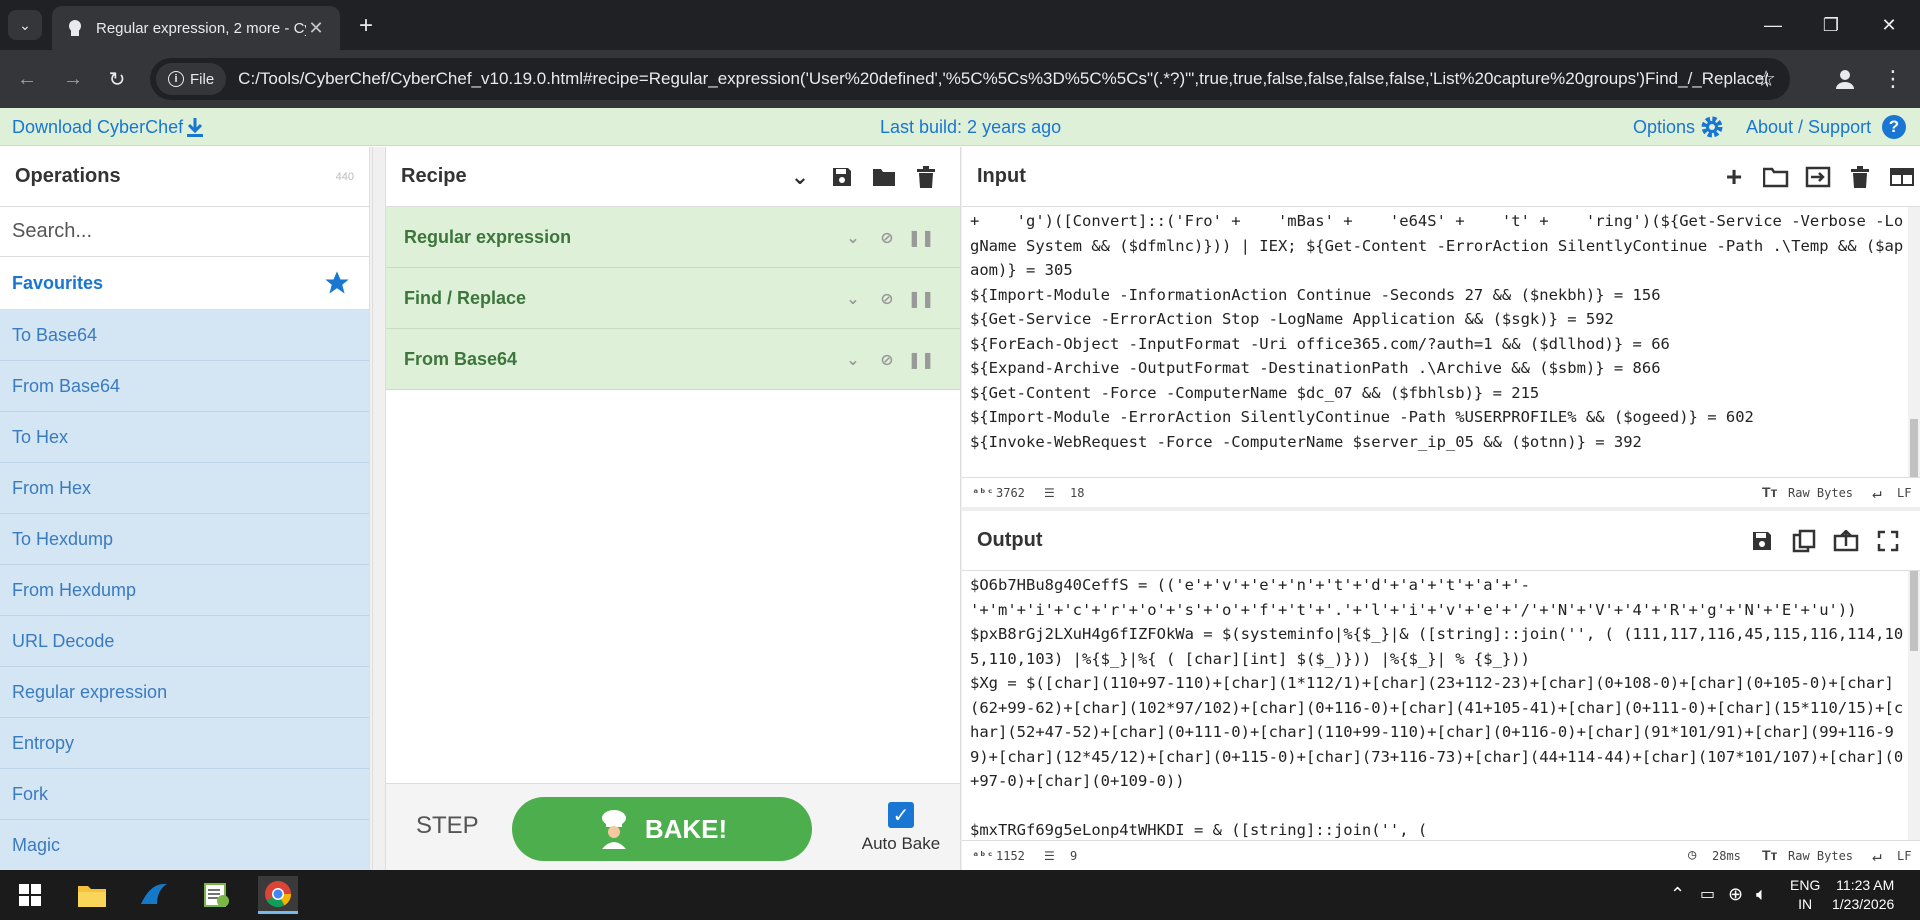 The image size is (1920, 920). What do you see at coordinates (884, 177) in the screenshot?
I see `folder-icon` at bounding box center [884, 177].